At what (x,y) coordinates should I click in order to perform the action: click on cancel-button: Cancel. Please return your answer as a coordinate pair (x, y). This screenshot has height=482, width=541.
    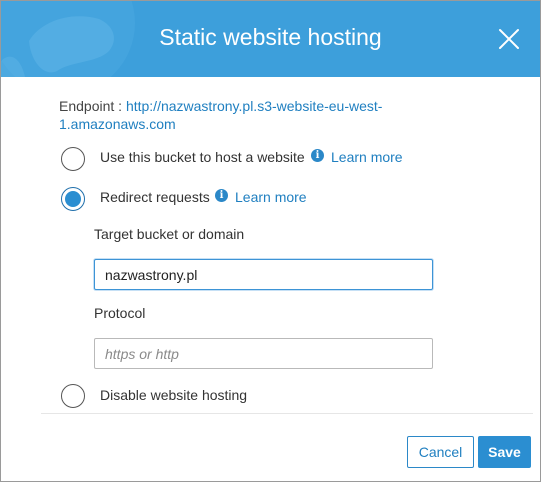
    Looking at the image, I should click on (440, 452).